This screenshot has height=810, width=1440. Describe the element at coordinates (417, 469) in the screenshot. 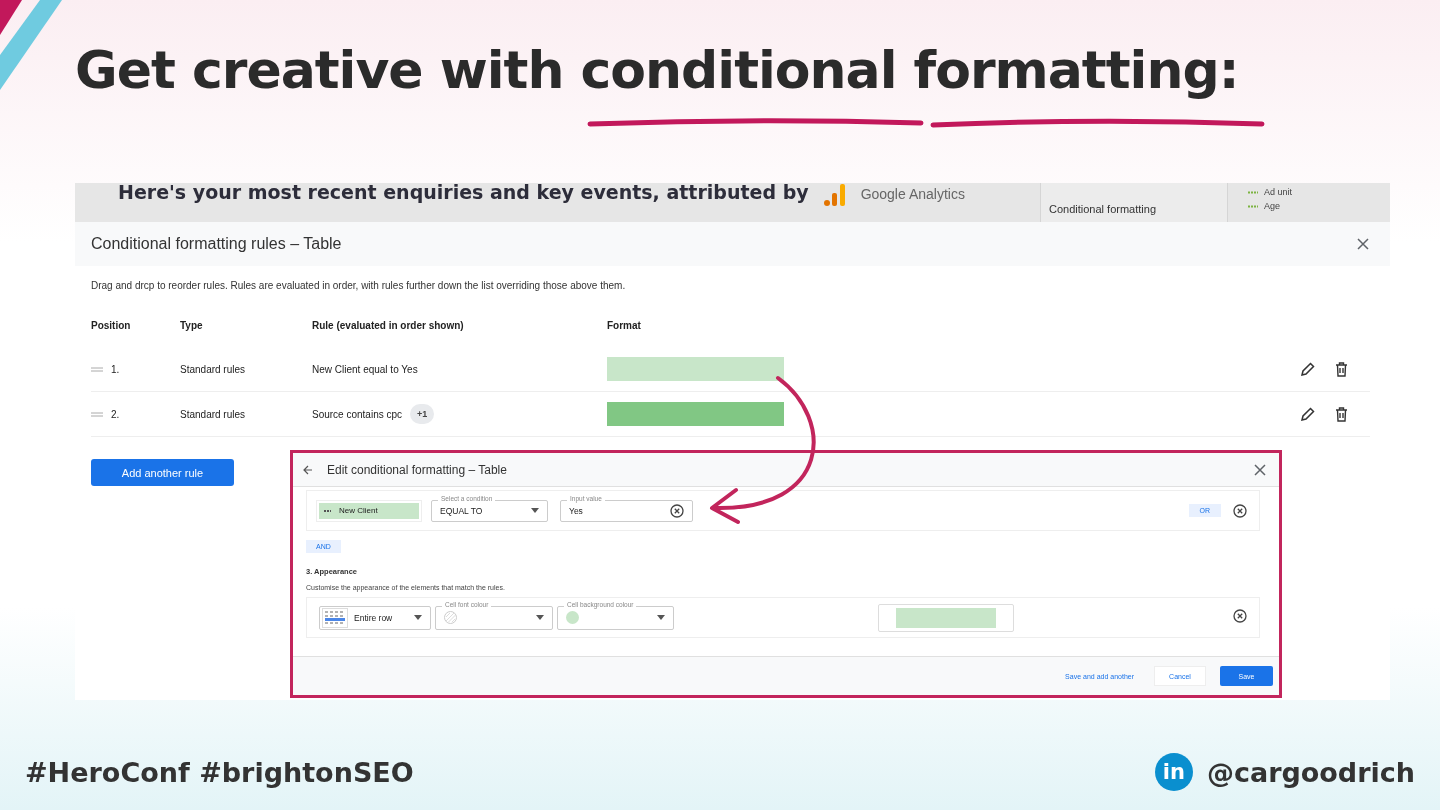

I see `dialog-title: Edit conditional formatting – Table` at that location.